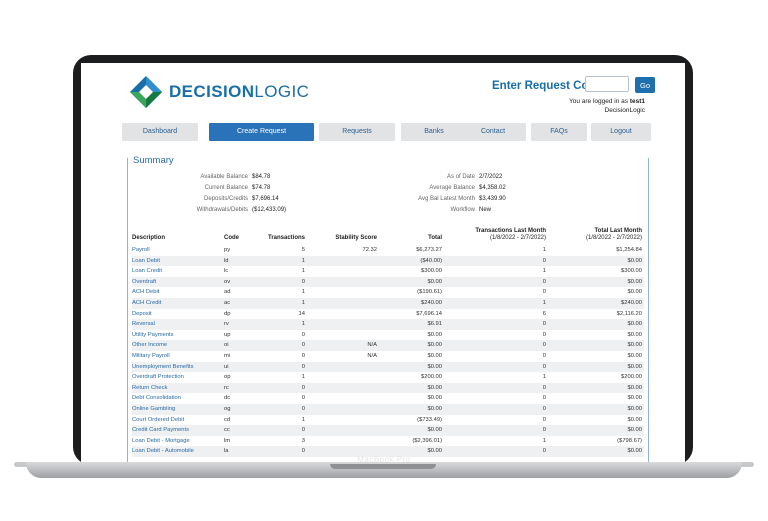 The image size is (768, 521). What do you see at coordinates (493, 132) in the screenshot?
I see `nav-contact: Contact` at bounding box center [493, 132].